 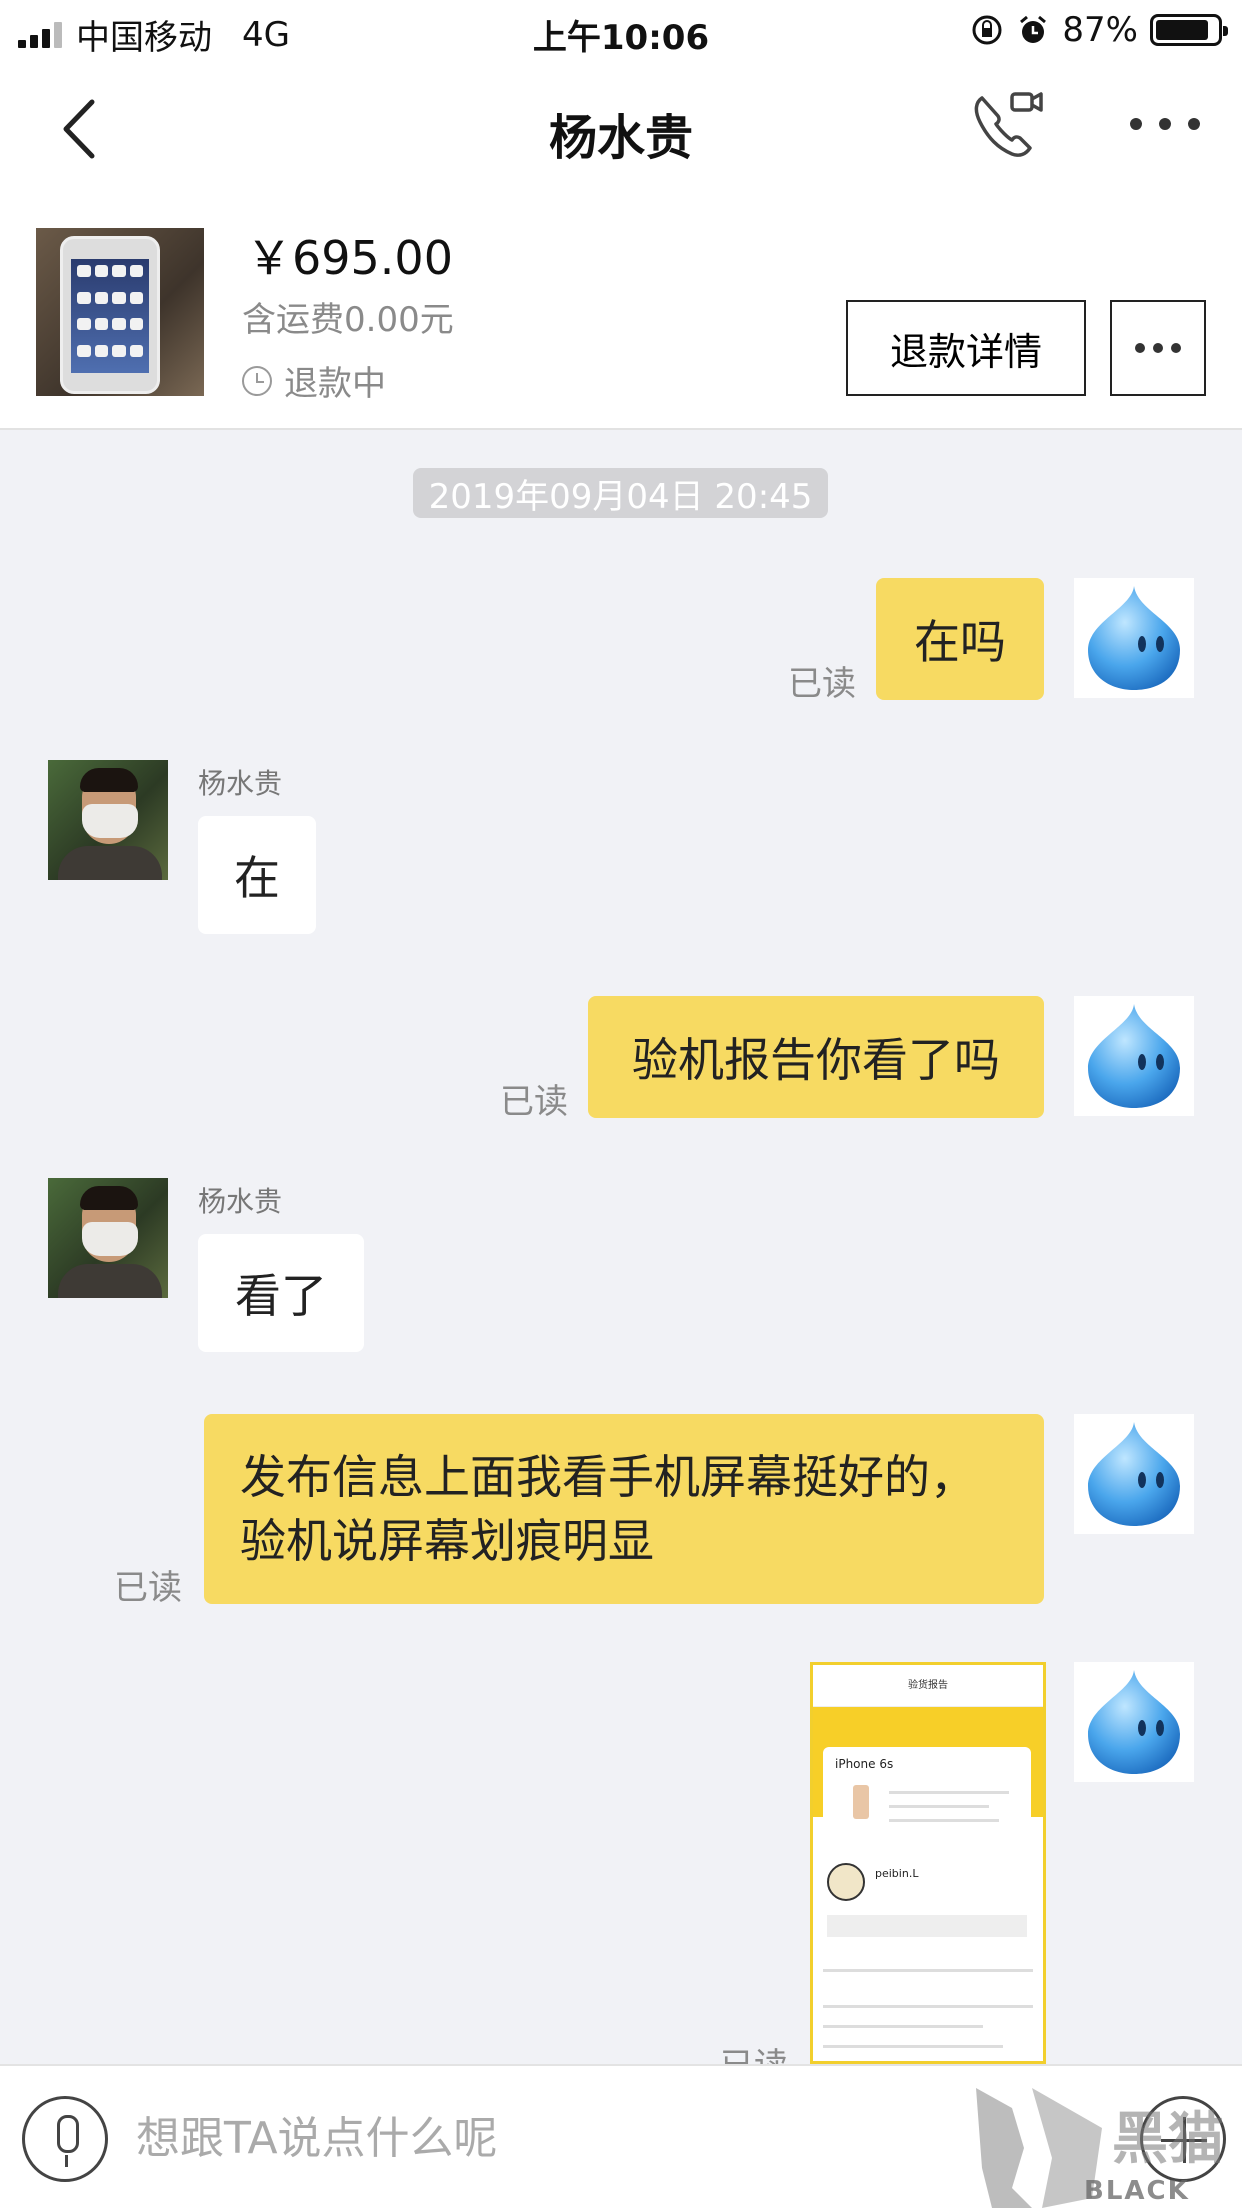 What do you see at coordinates (1165, 124) in the screenshot?
I see `more-dots-icon` at bounding box center [1165, 124].